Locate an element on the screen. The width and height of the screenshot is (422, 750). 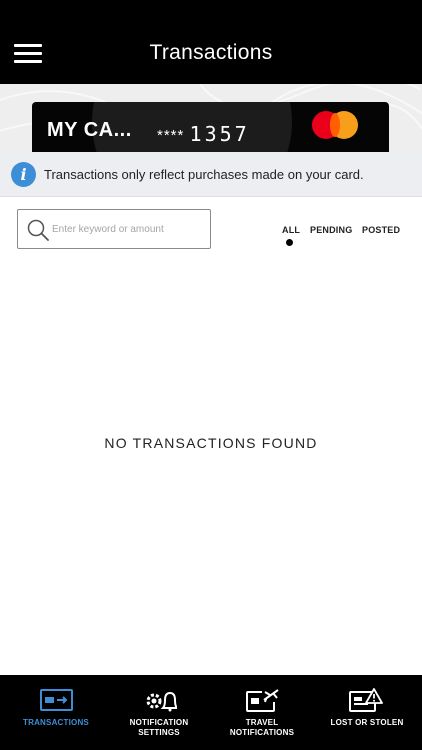
card-last-four: 1357 is located at coordinates (219, 134).